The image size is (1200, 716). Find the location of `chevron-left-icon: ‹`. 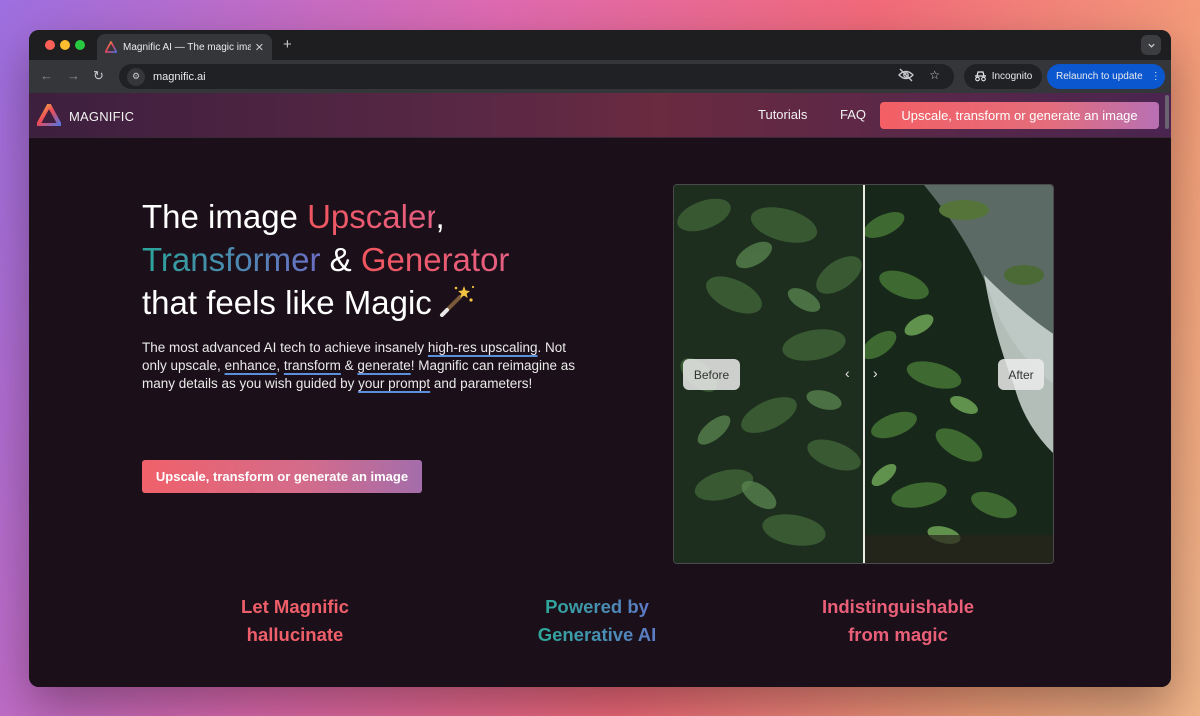

chevron-left-icon: ‹ is located at coordinates (847, 373).